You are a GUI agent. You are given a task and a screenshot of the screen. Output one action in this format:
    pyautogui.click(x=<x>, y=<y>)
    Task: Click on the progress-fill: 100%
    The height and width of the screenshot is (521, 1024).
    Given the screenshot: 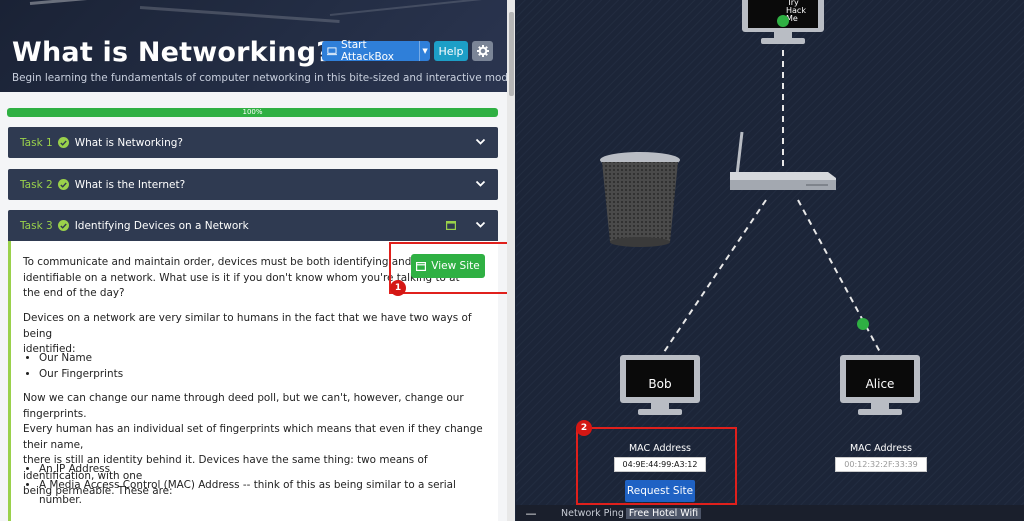 What is the action you would take?
    pyautogui.click(x=252, y=112)
    